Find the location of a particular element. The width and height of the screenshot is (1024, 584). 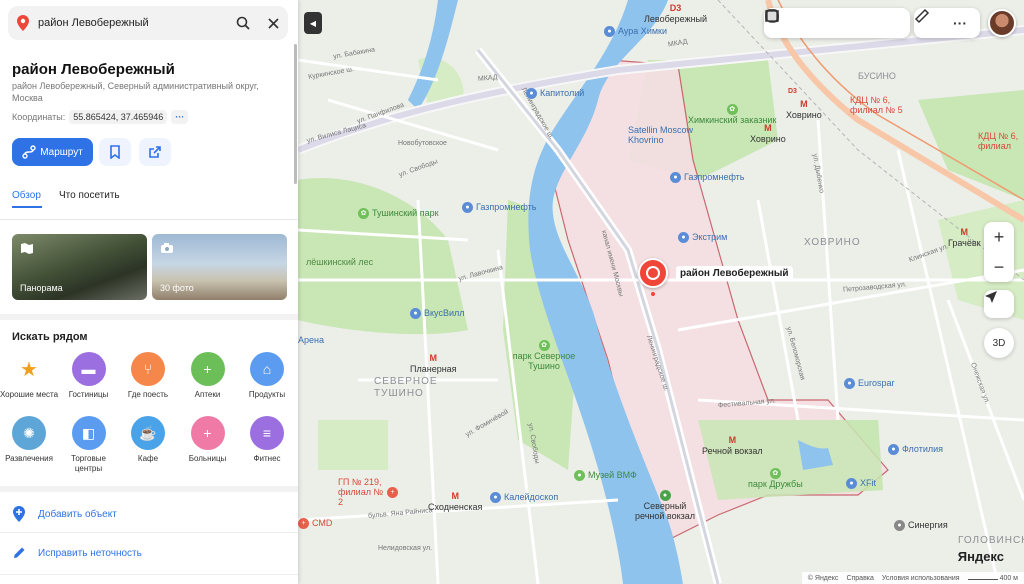

nearby-category: + Больницы is located at coordinates (208, 440).